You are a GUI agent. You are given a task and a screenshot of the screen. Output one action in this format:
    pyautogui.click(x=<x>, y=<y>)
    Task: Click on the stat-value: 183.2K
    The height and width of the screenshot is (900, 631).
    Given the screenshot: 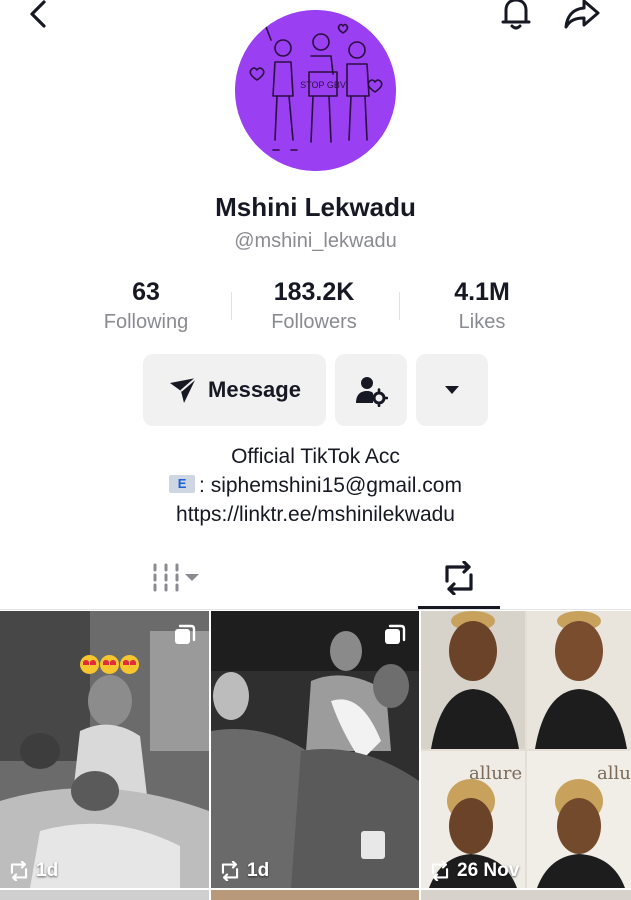 What is the action you would take?
    pyautogui.click(x=314, y=292)
    